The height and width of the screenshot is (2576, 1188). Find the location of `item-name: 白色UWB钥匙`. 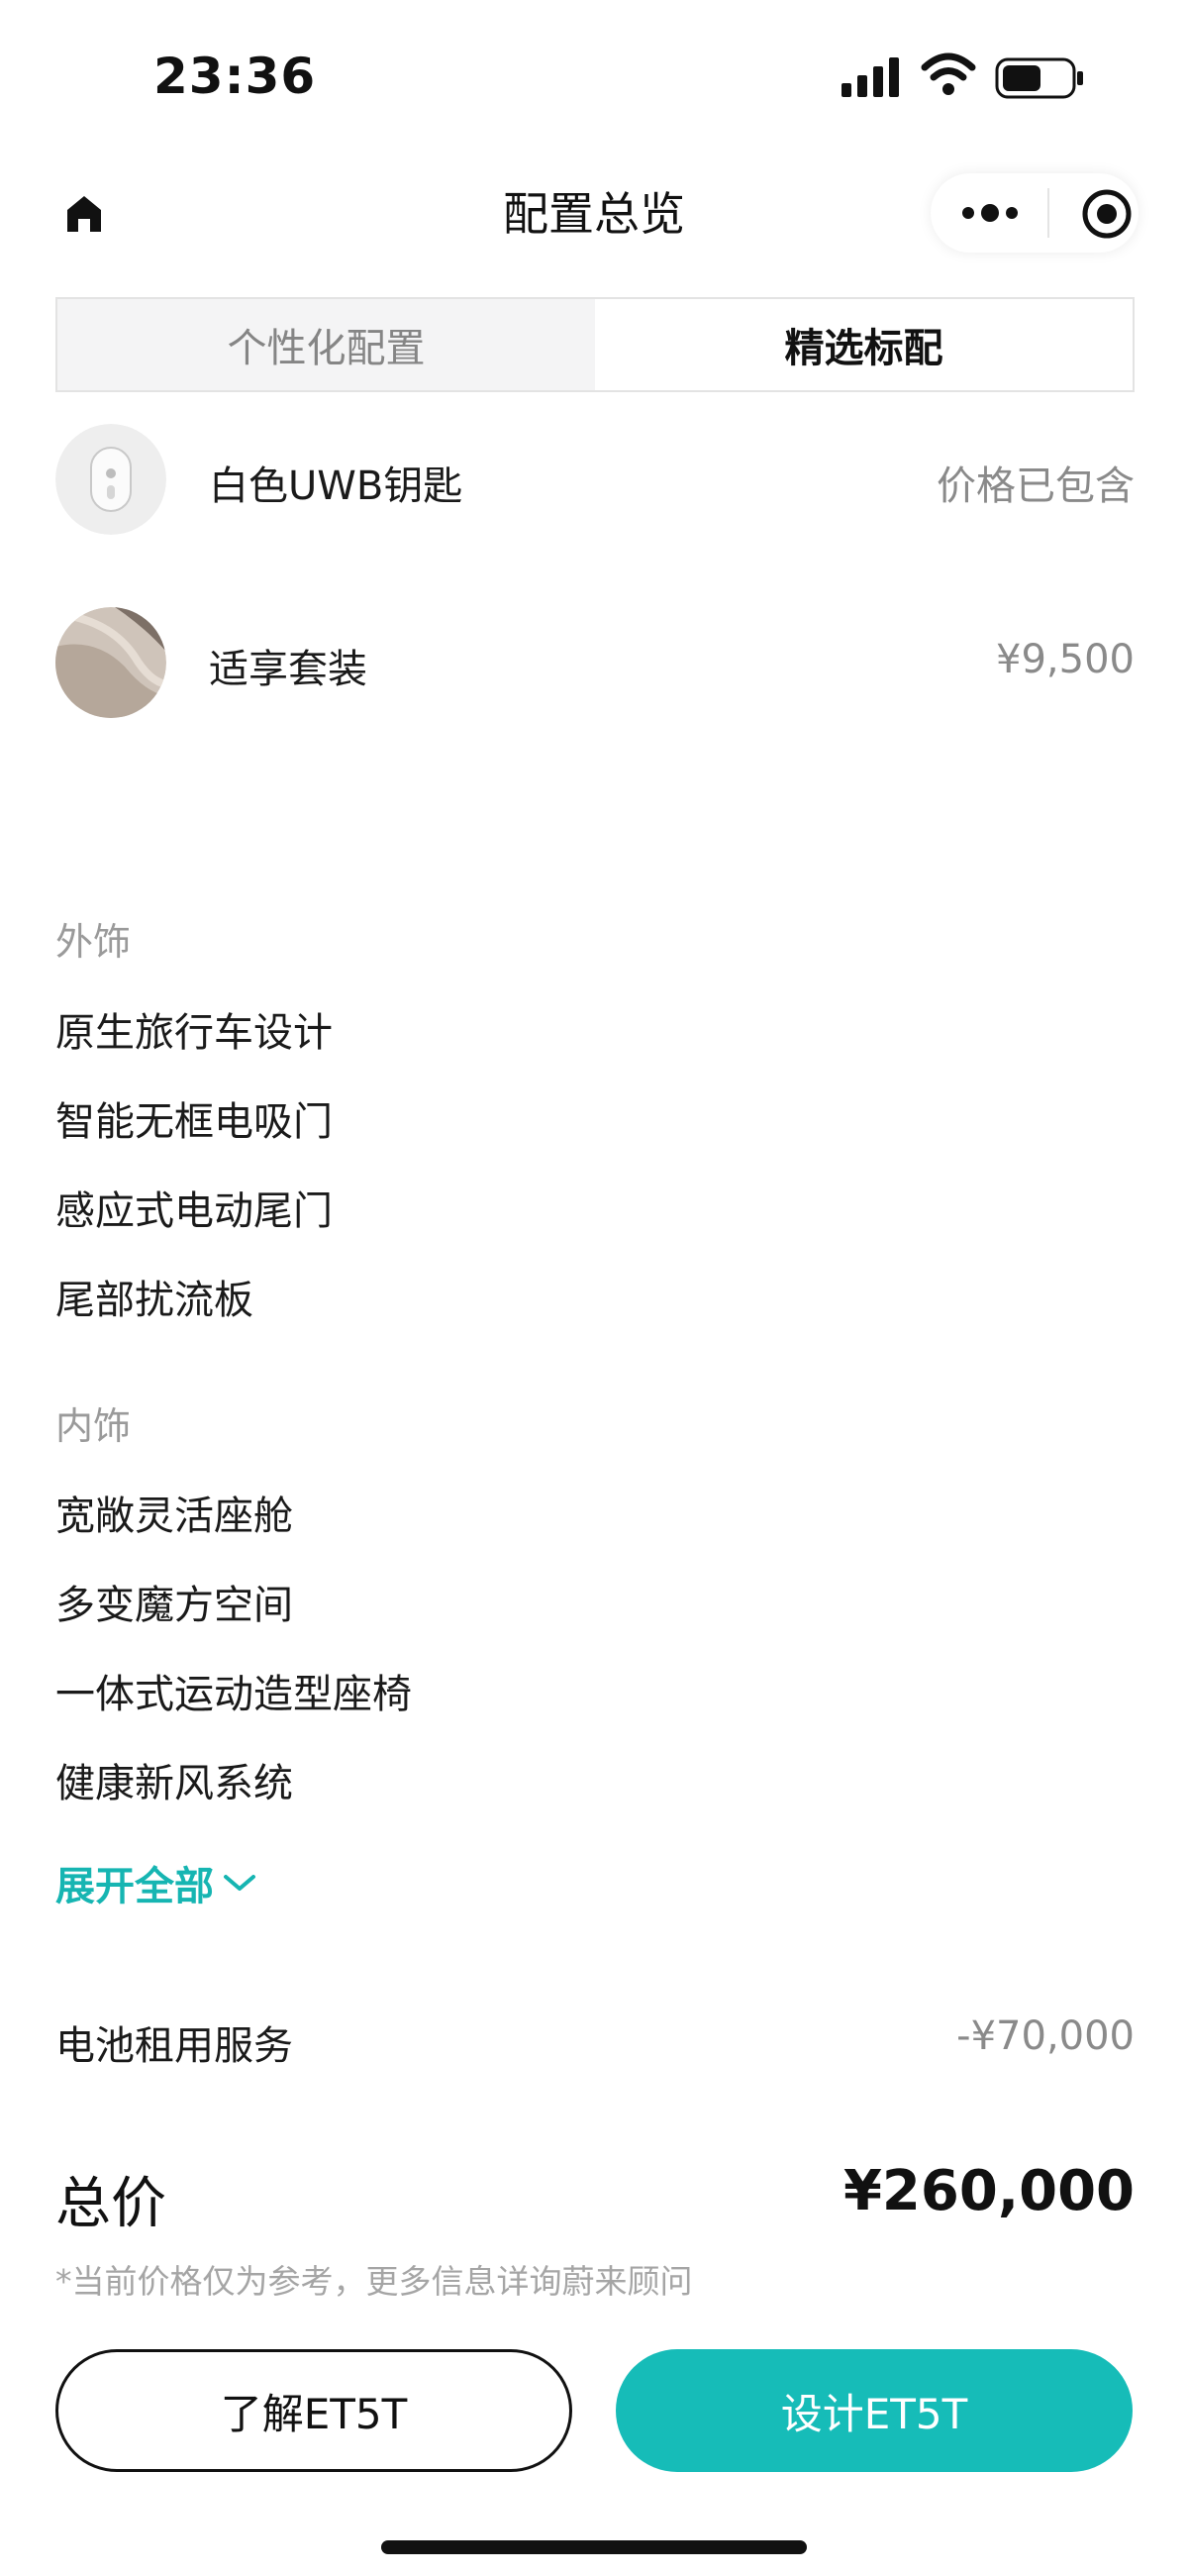

item-name: 白色UWB钥匙 is located at coordinates (336, 486).